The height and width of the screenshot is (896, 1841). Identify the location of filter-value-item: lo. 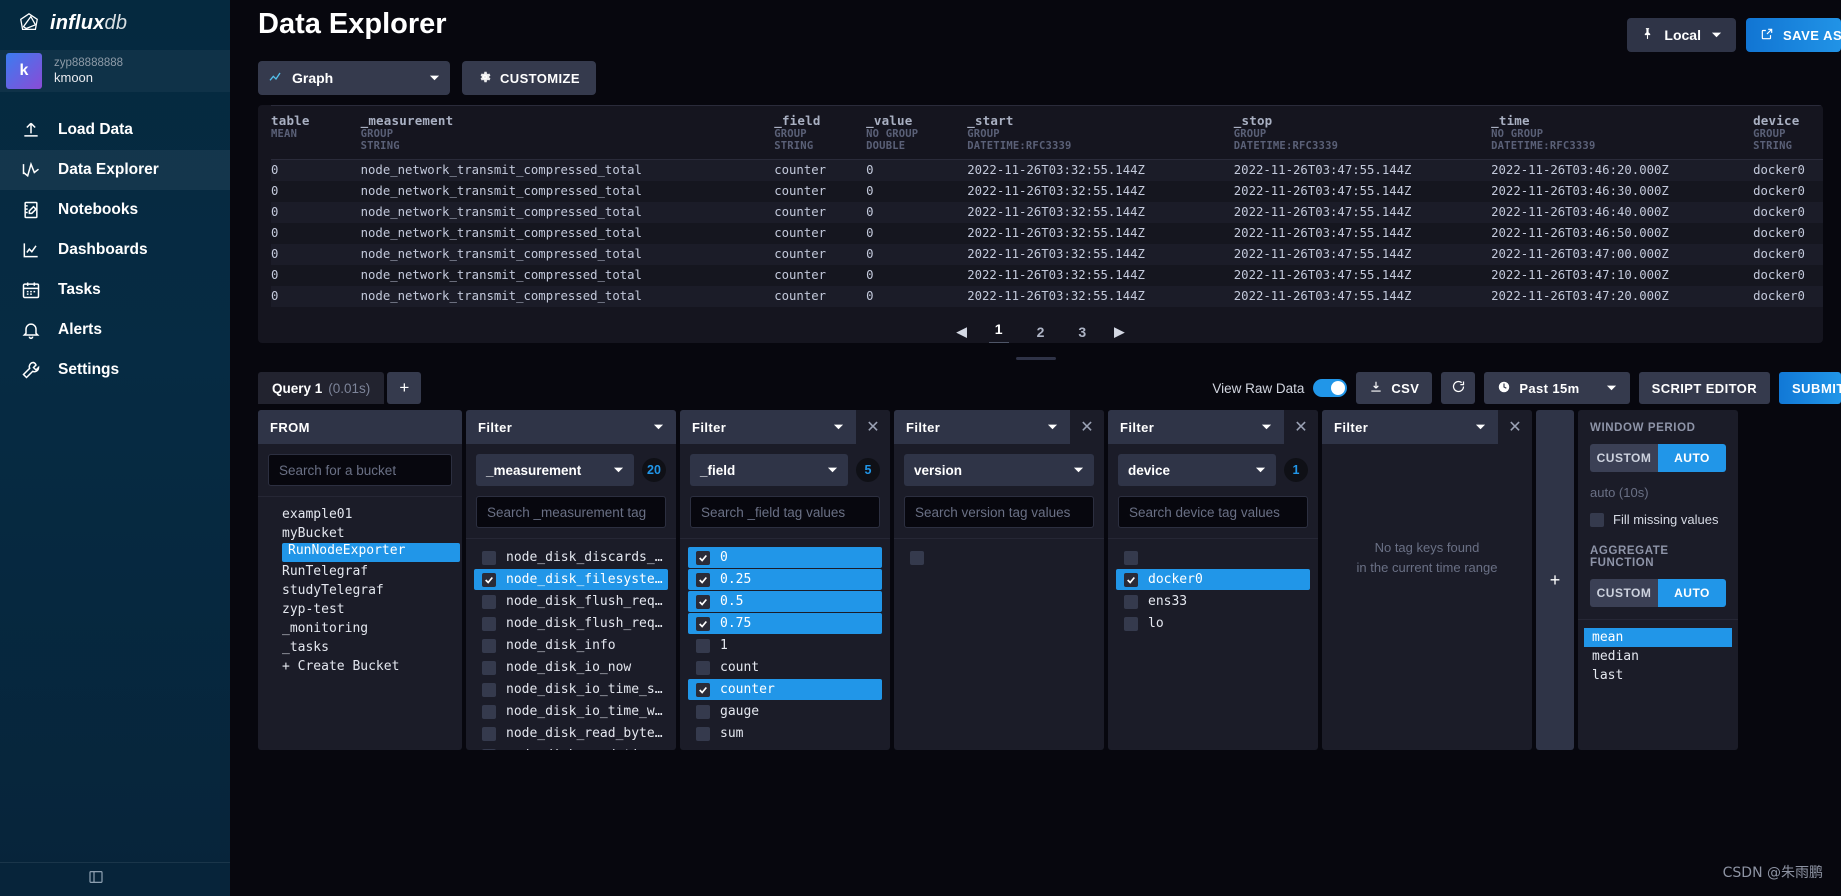
(1213, 623).